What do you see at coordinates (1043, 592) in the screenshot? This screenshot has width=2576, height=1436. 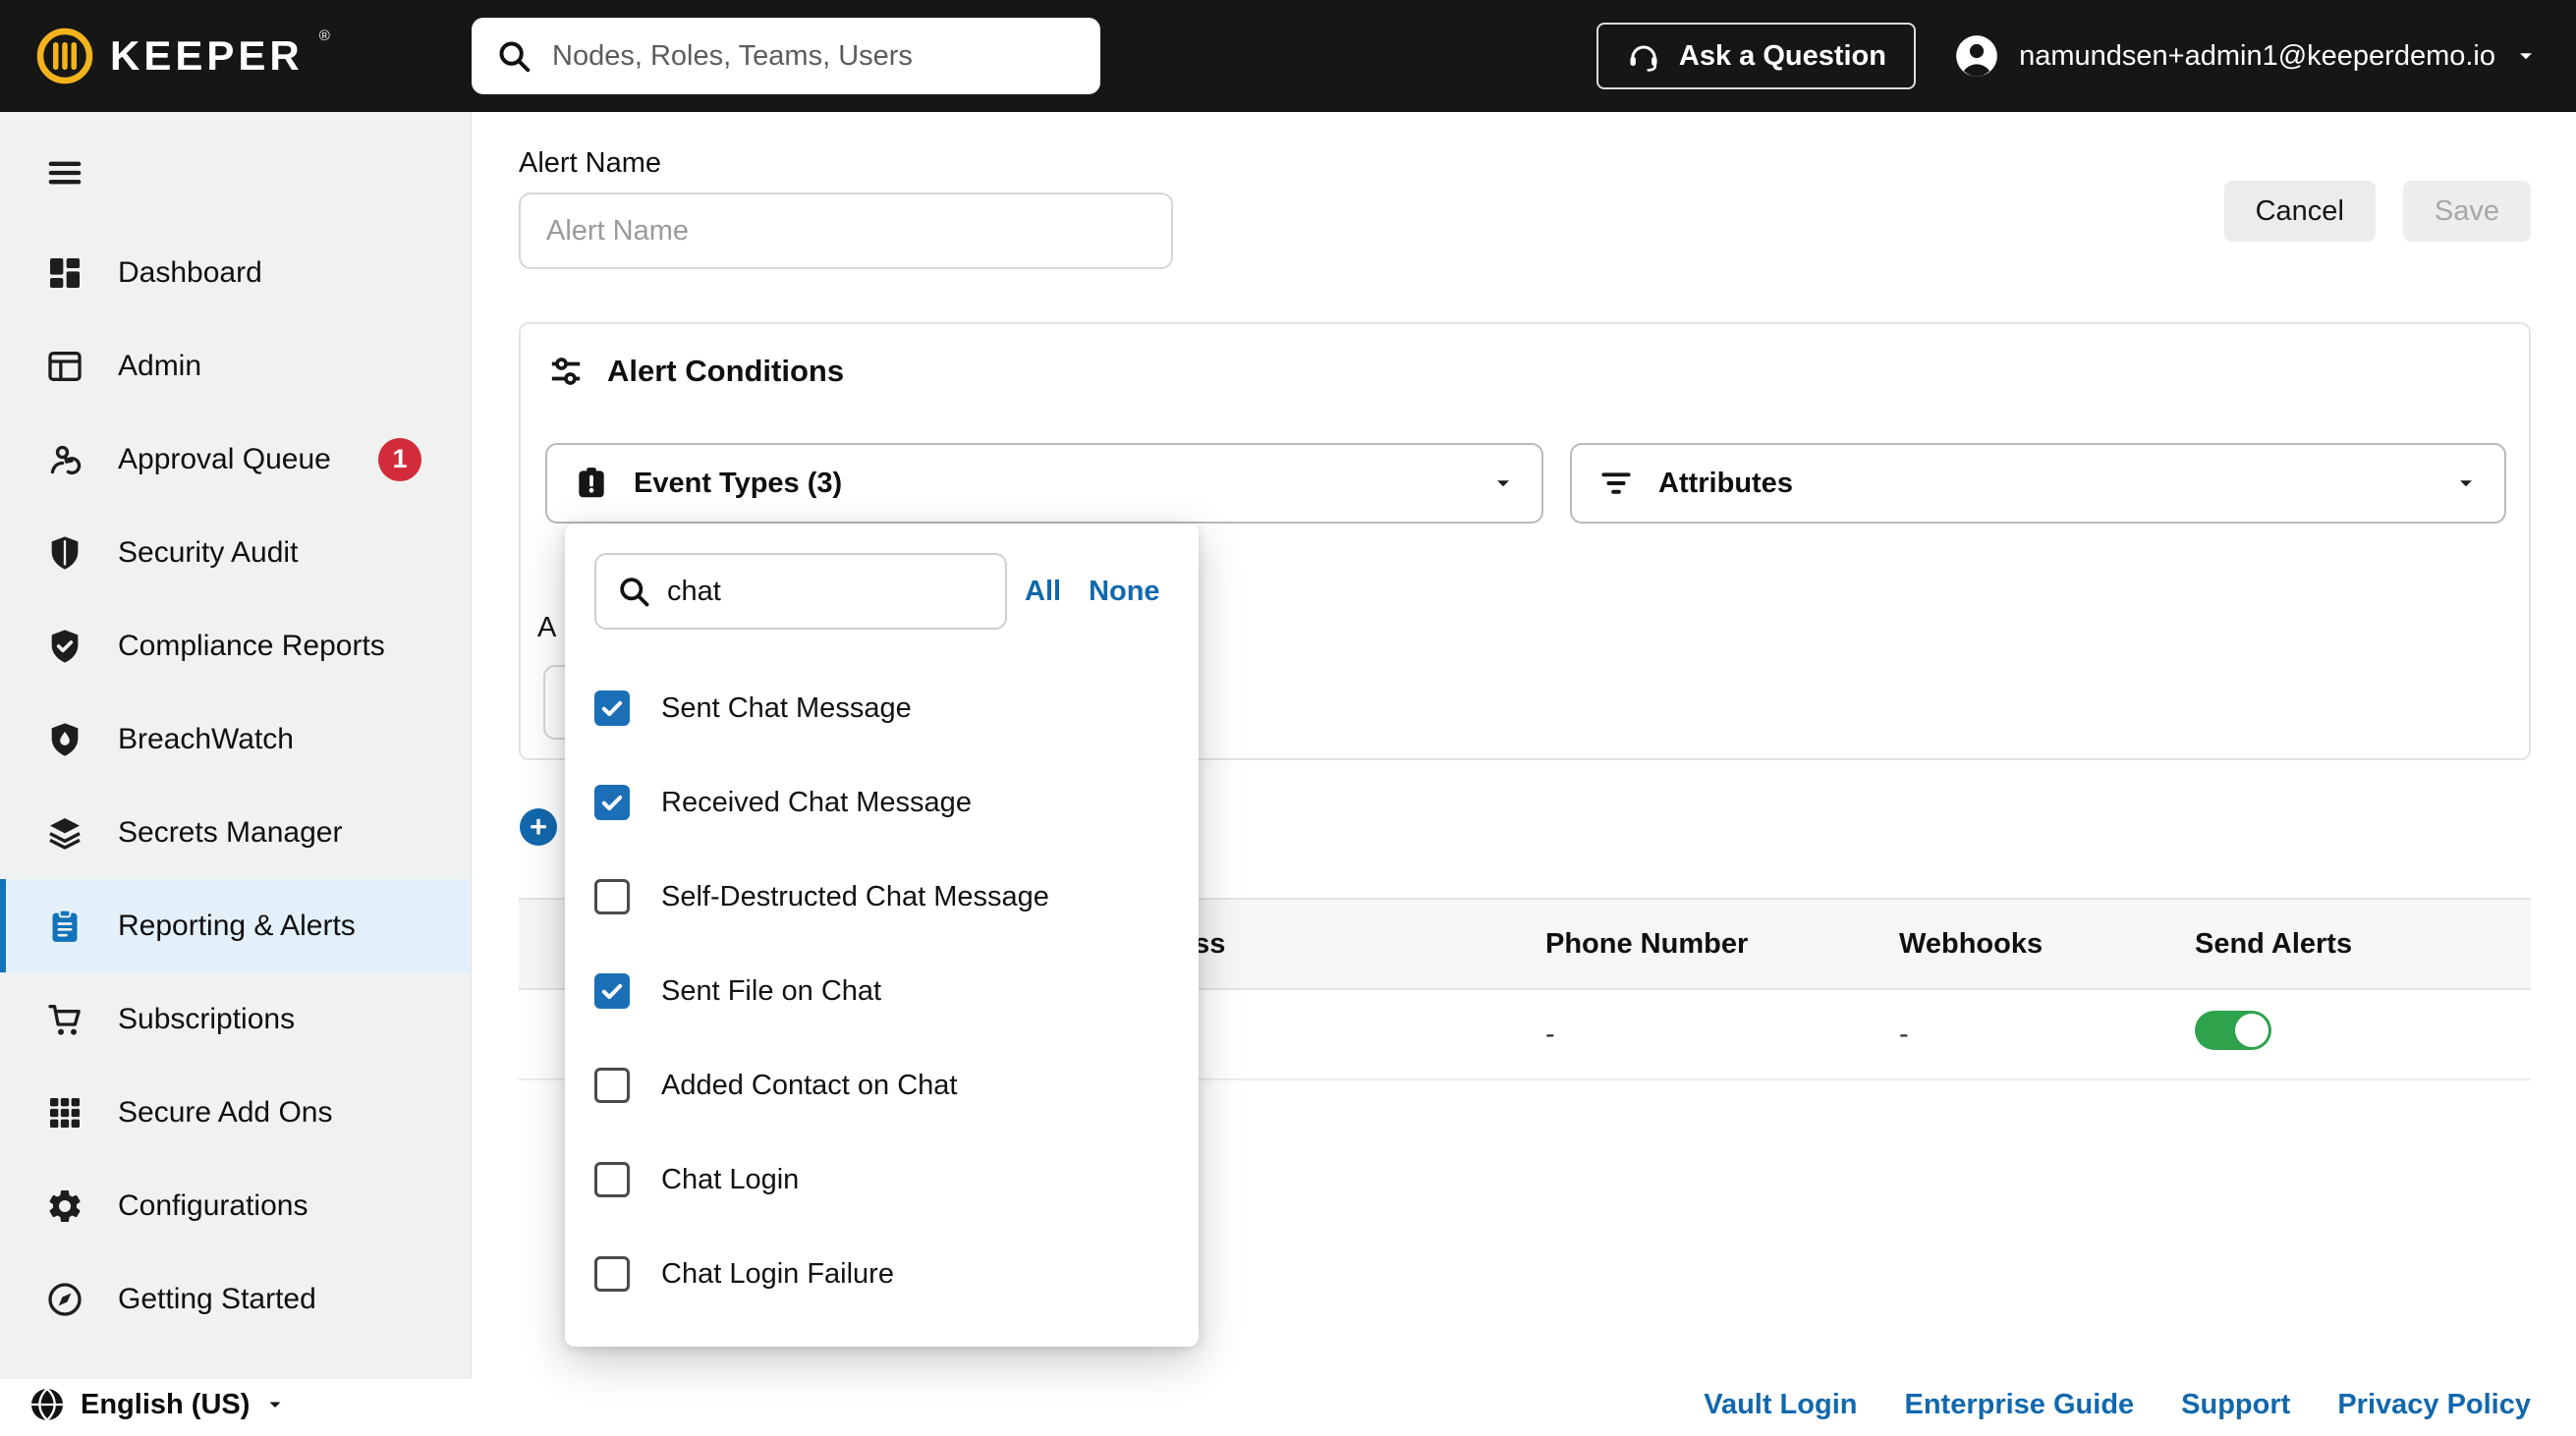 I see `select-all-link: All` at bounding box center [1043, 592].